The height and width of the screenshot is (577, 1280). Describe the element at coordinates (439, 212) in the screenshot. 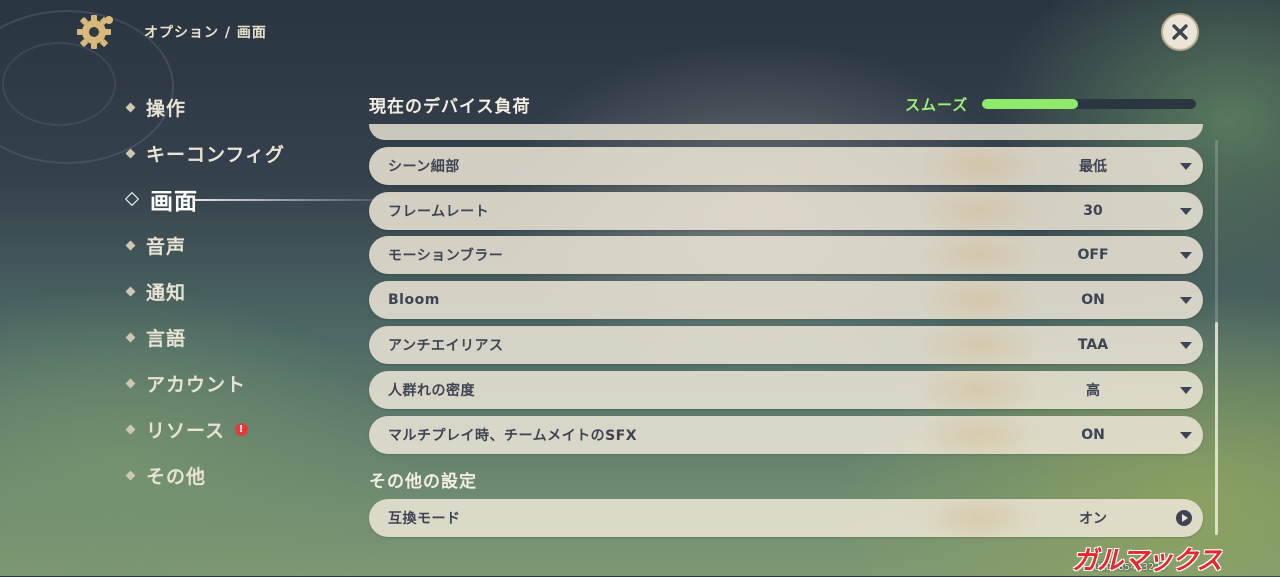

I see `setting-label: フレームレート` at that location.